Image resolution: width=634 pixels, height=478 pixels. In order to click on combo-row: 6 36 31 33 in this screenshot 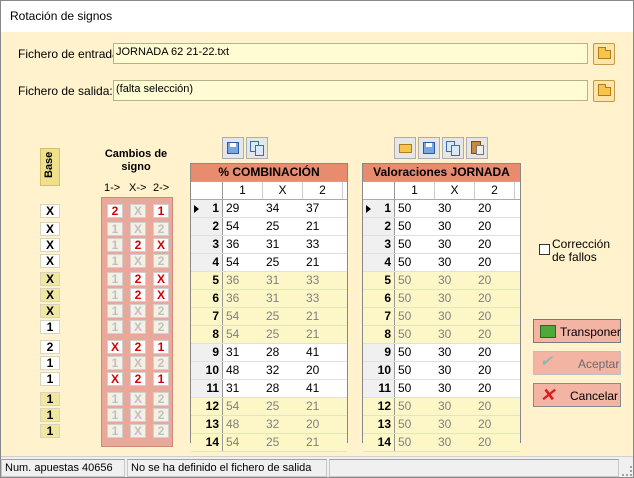, I will do `click(269, 299)`.